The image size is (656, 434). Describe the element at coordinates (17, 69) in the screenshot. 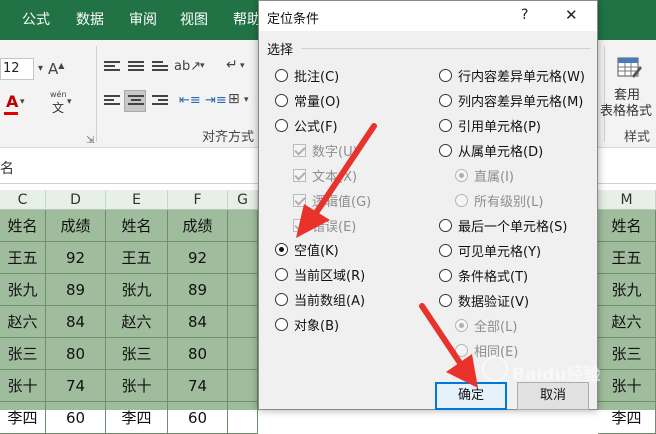

I see `font-size-field: 12` at that location.